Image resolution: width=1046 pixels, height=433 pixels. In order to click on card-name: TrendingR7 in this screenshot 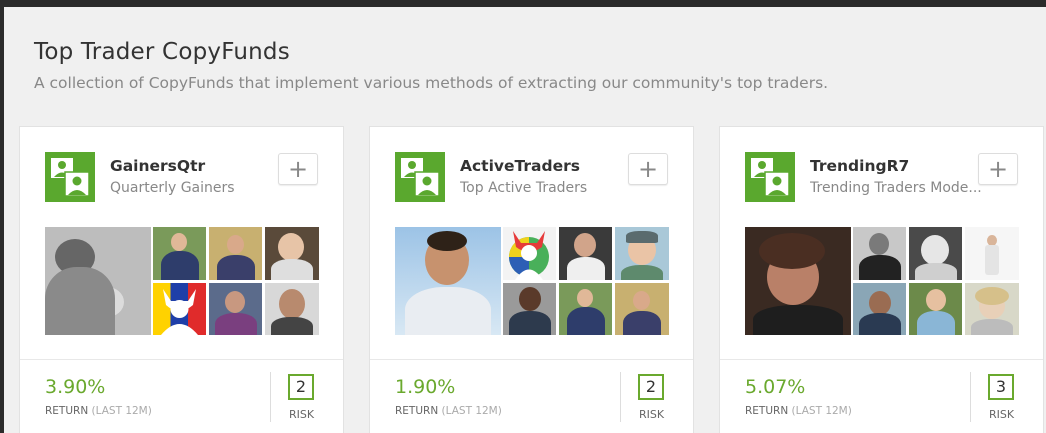, I will do `click(859, 166)`.